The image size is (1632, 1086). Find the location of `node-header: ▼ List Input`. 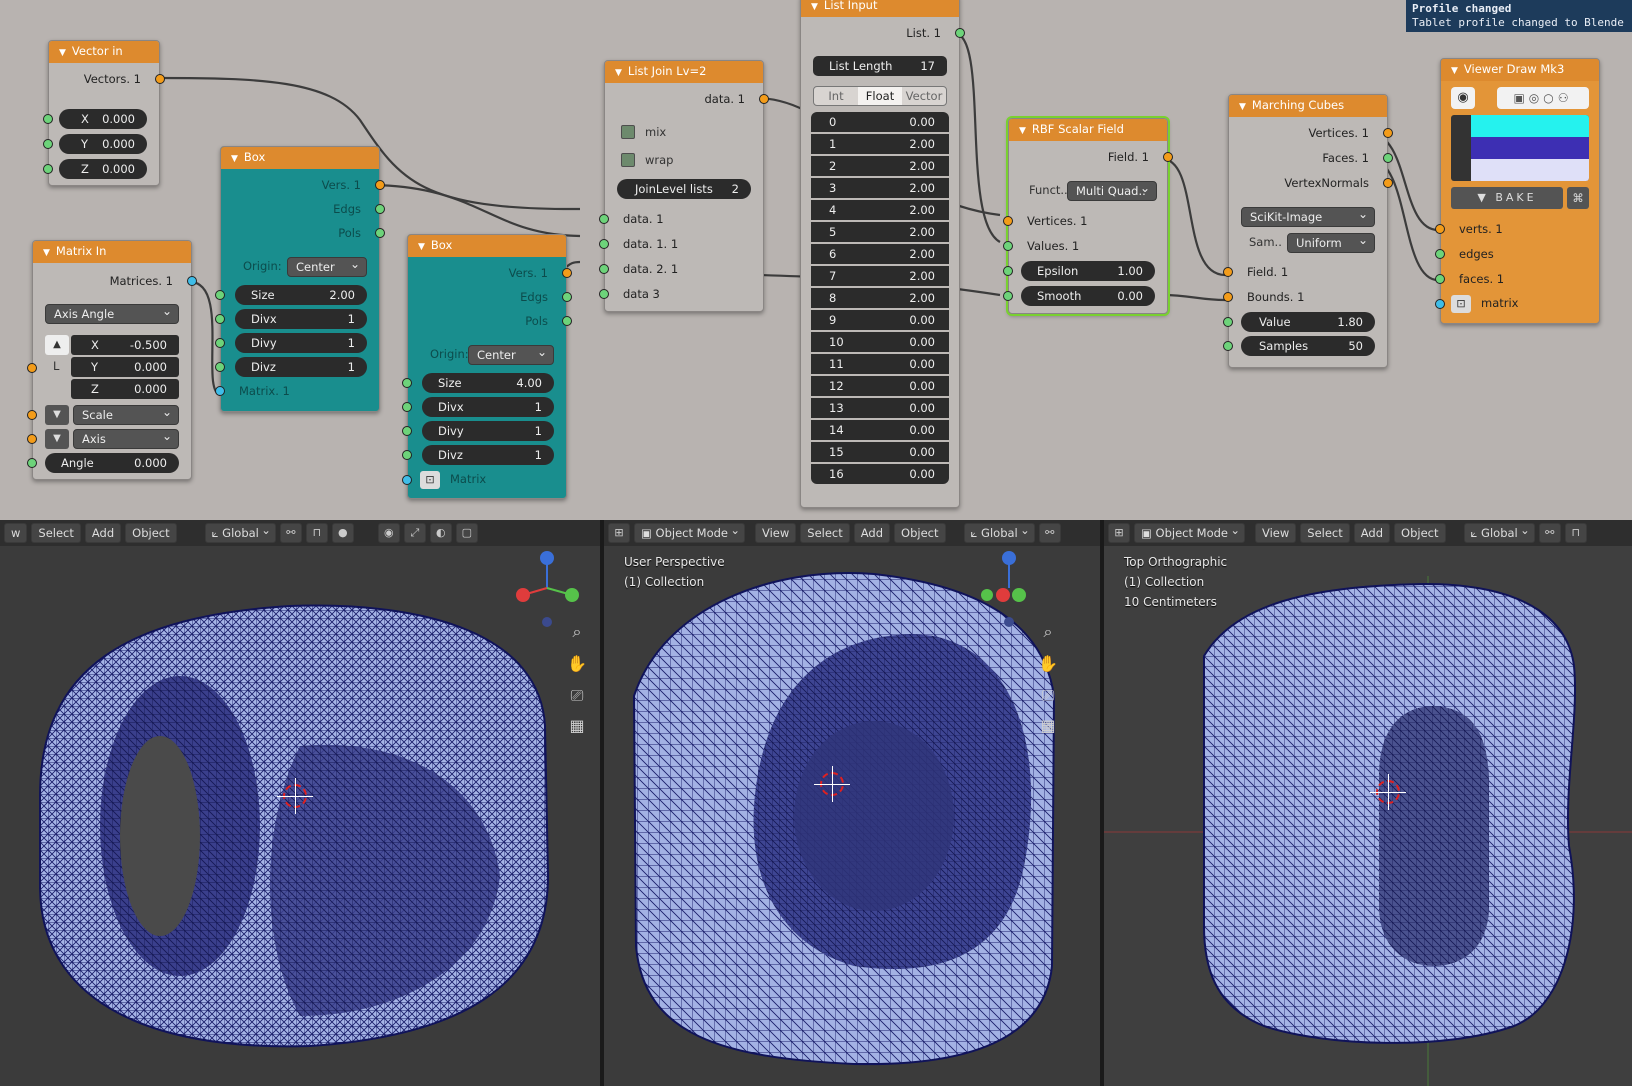

node-header: ▼ List Input is located at coordinates (880, 8).